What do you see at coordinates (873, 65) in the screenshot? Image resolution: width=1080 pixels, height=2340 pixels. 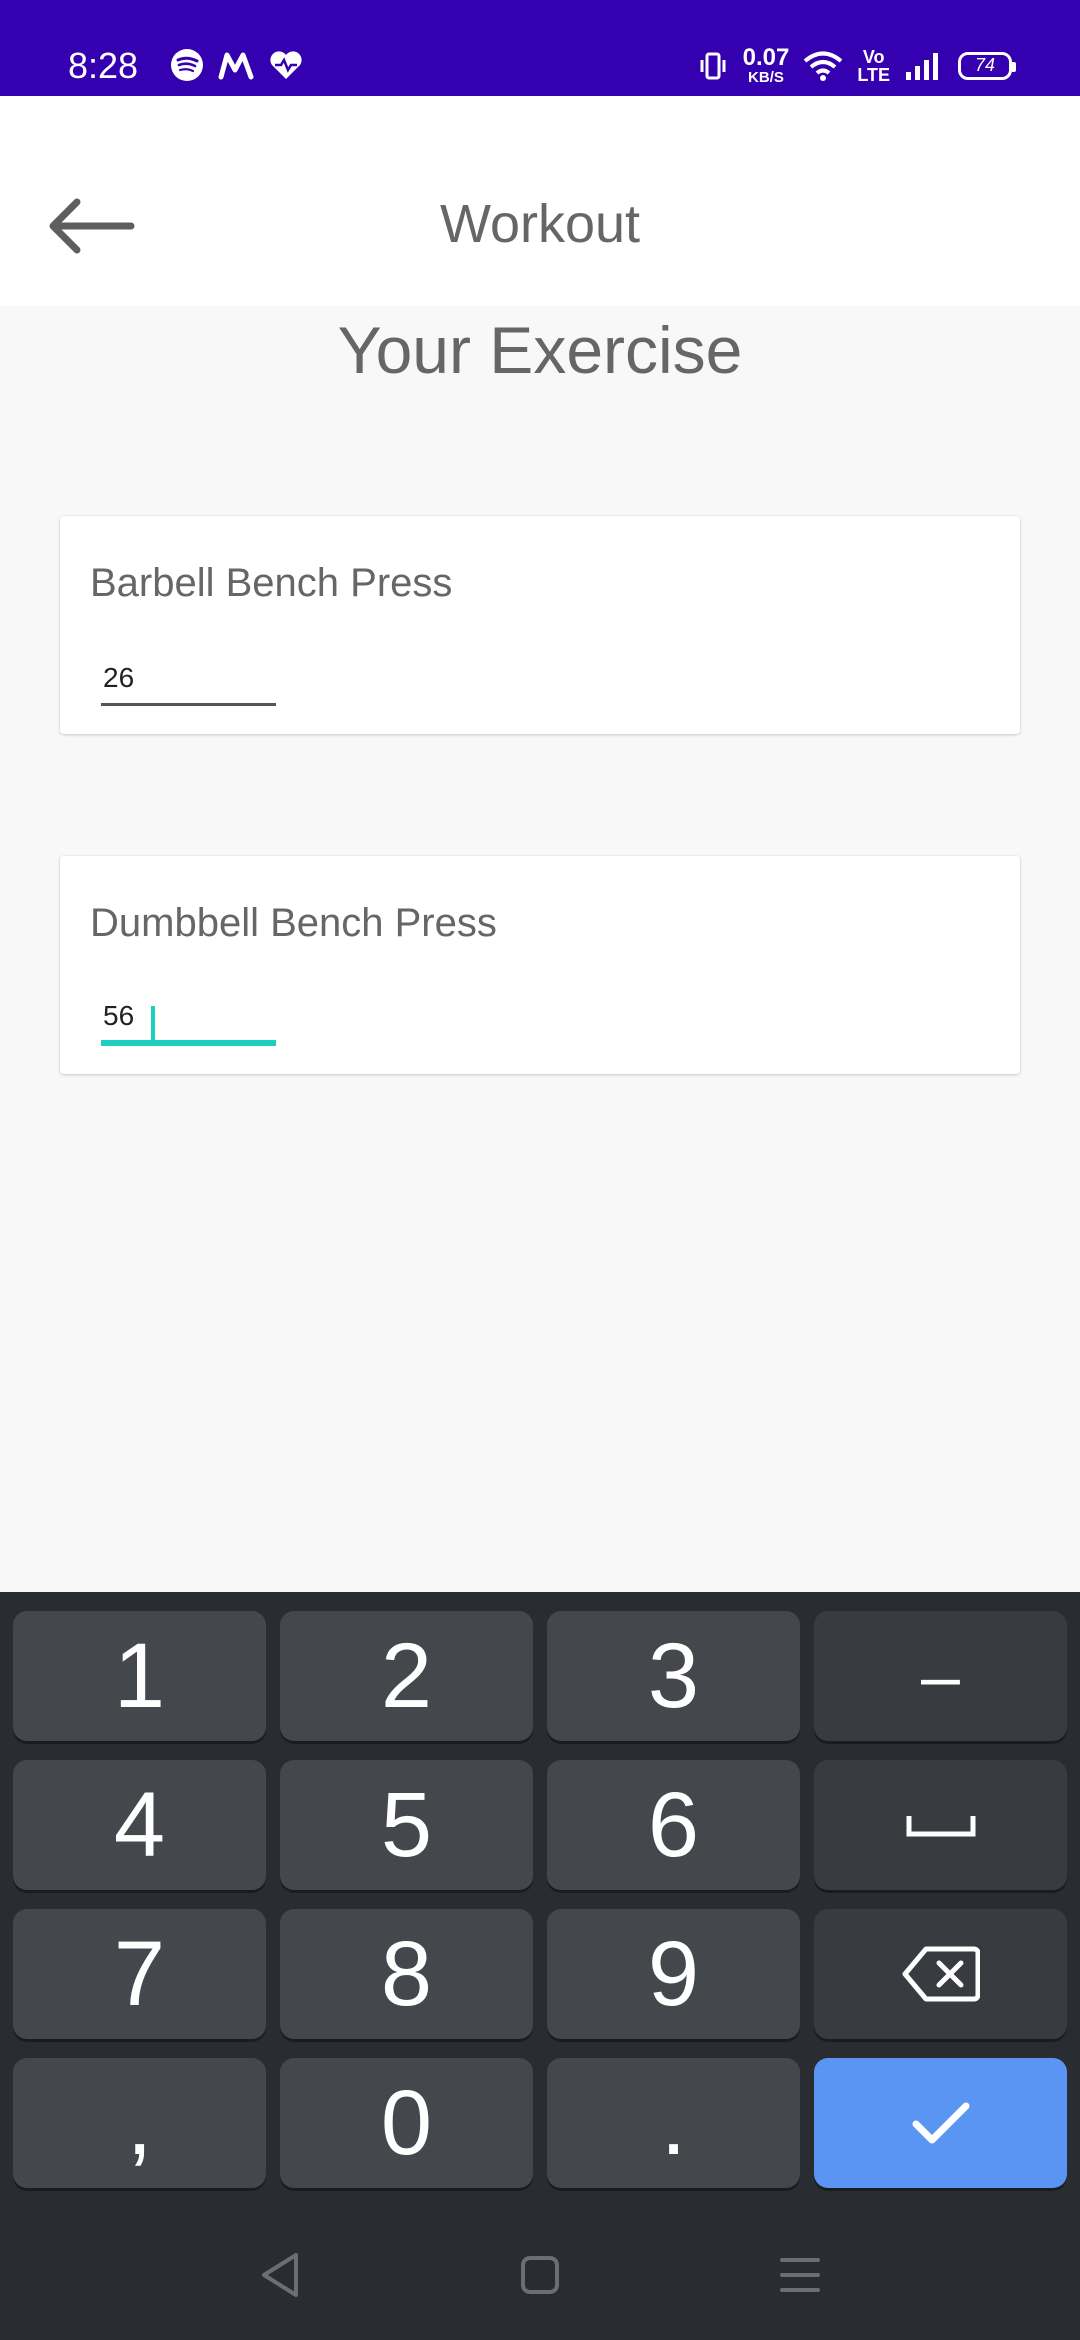 I see `volte-indicator: Vo LTE` at bounding box center [873, 65].